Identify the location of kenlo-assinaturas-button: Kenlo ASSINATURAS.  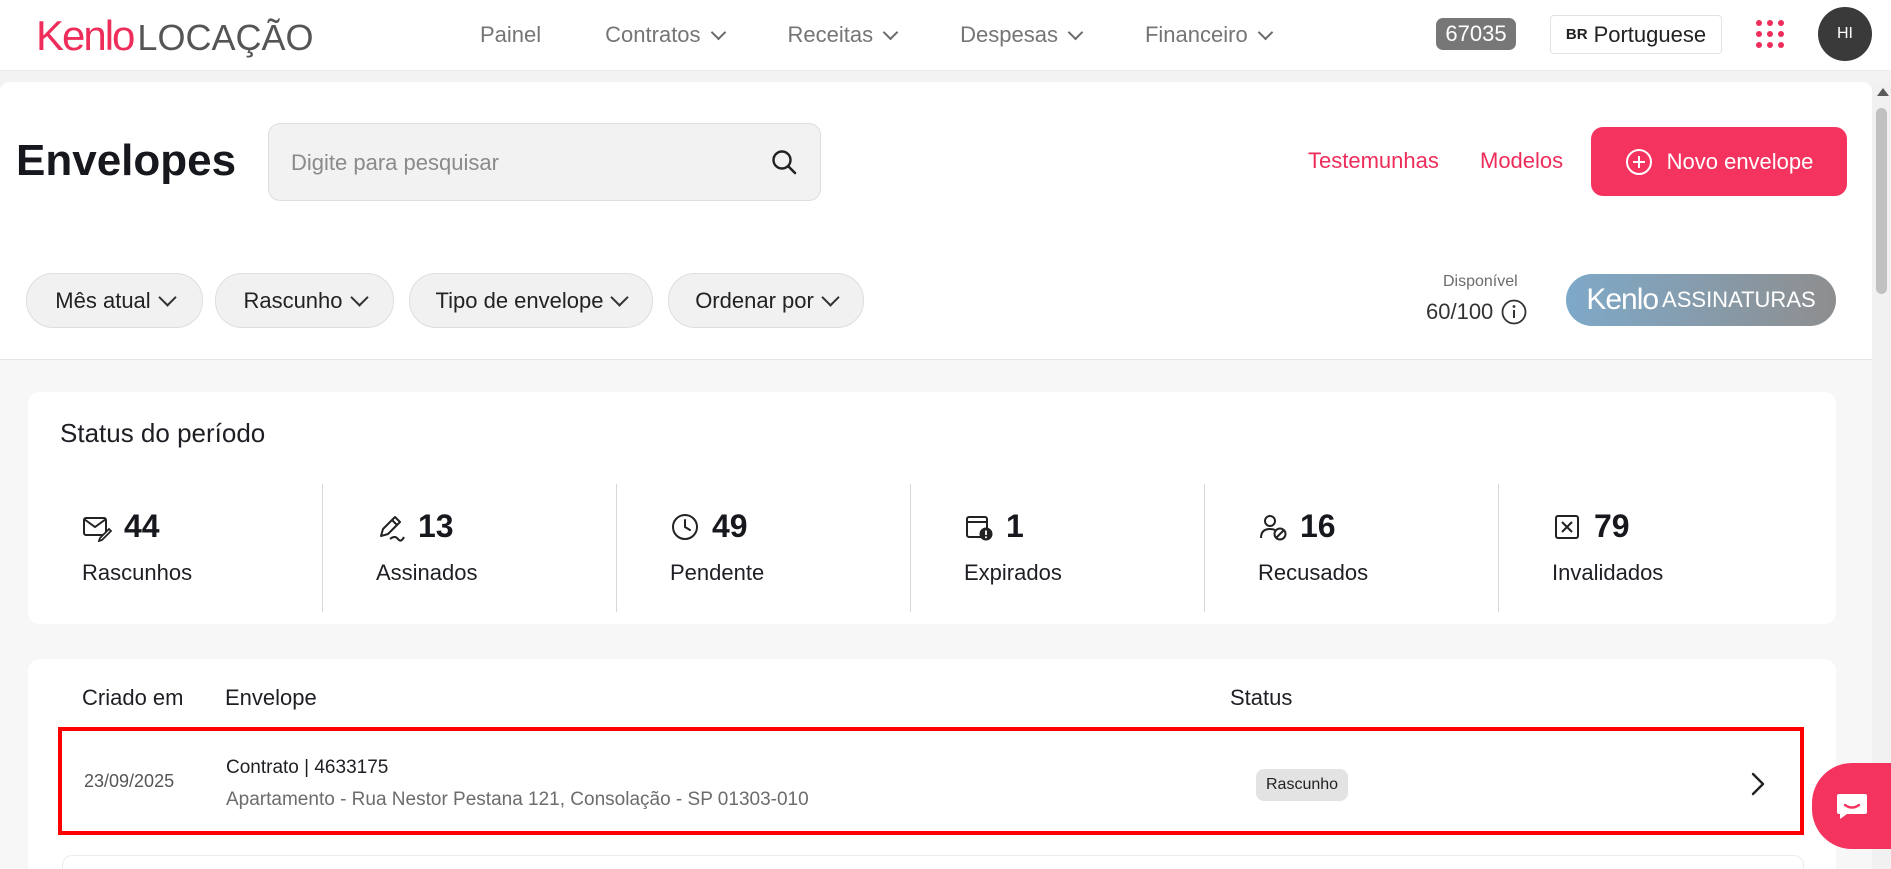
(1701, 300).